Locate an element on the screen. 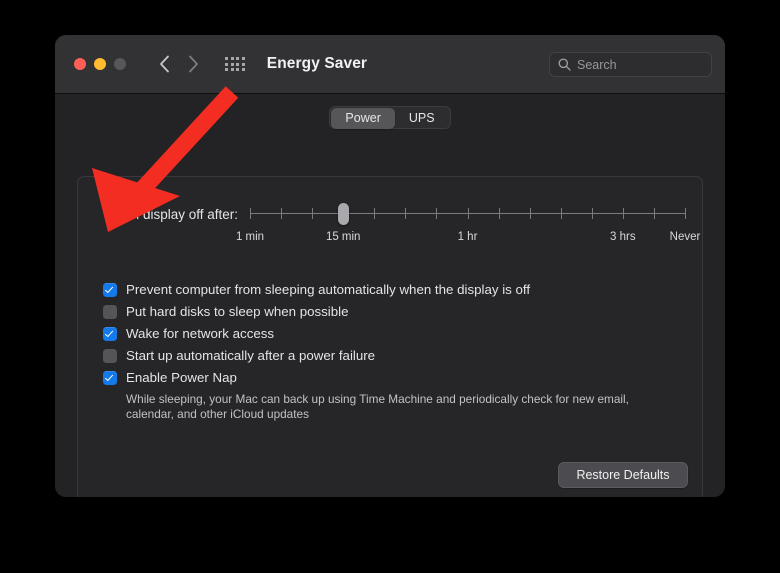 The width and height of the screenshot is (780, 573). restore-defaults-button: Restore Defaults is located at coordinates (623, 475).